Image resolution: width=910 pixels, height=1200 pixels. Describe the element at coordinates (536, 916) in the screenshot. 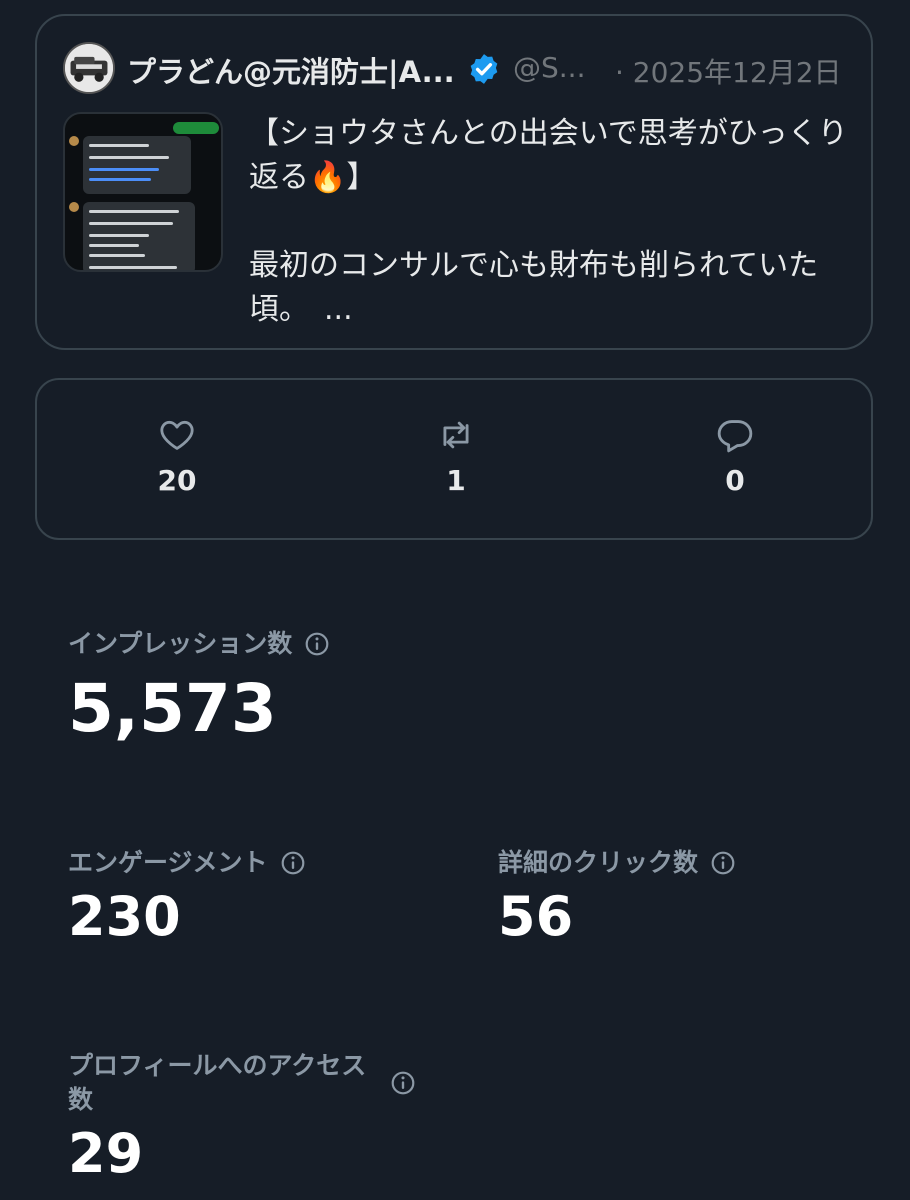

I see `detail-clicks-value: 56` at that location.